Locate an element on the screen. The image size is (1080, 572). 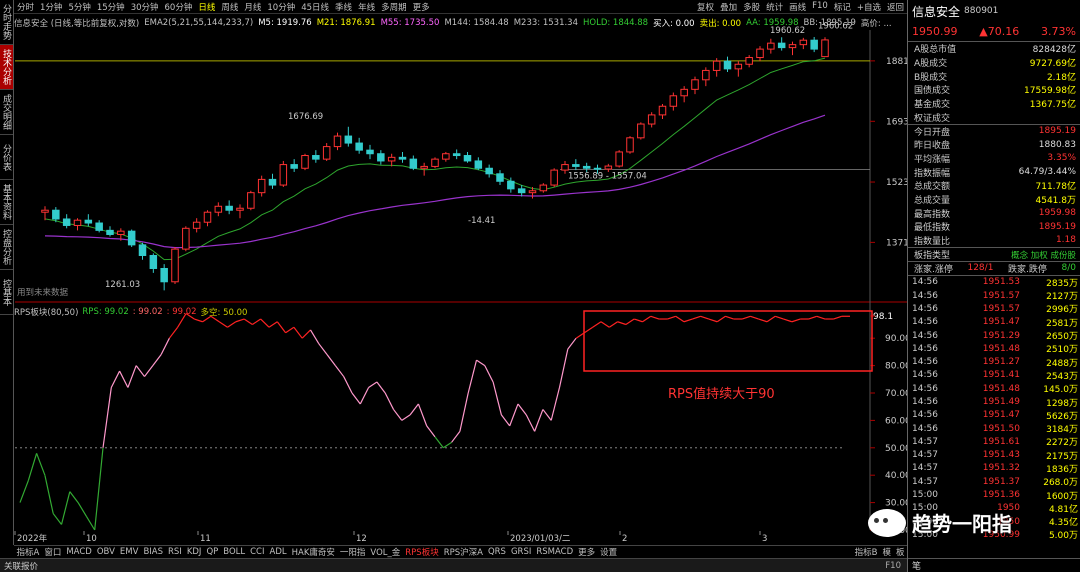
tick-vol-13: 2175万 is located at coordinates (1062, 456).